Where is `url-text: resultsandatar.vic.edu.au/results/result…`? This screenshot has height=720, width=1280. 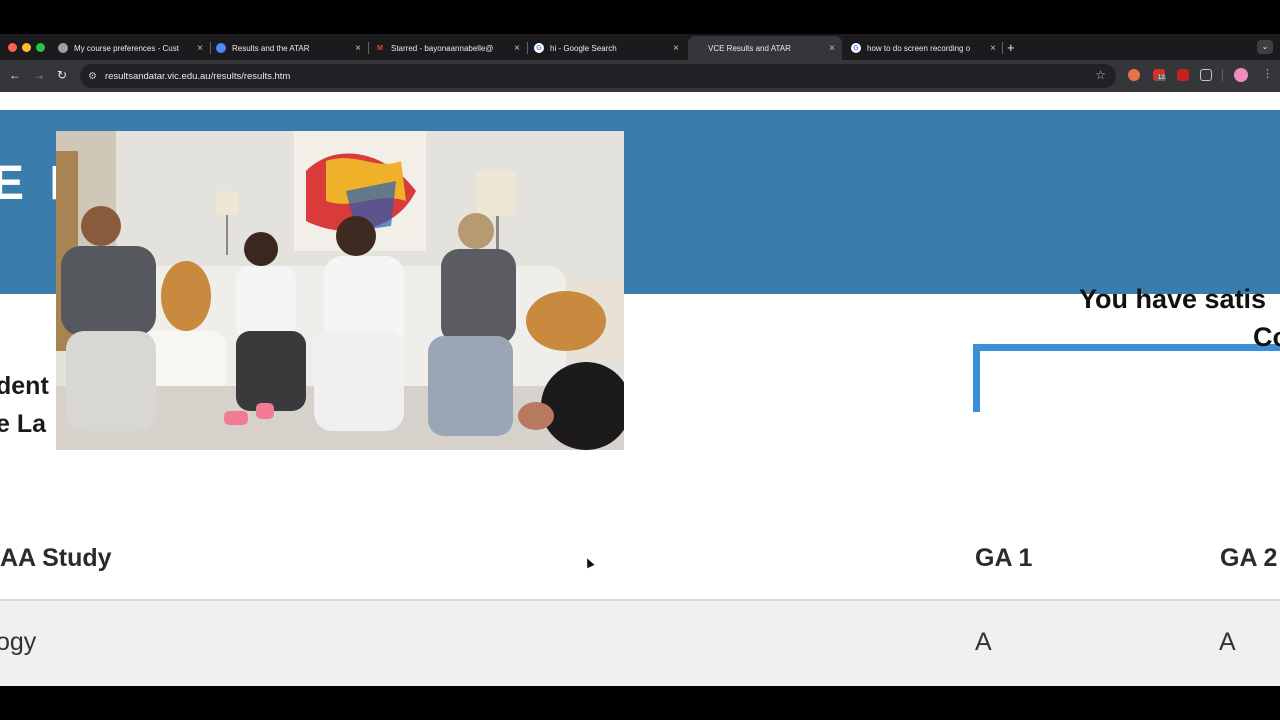 url-text: resultsandatar.vic.edu.au/results/result… is located at coordinates (197, 76).